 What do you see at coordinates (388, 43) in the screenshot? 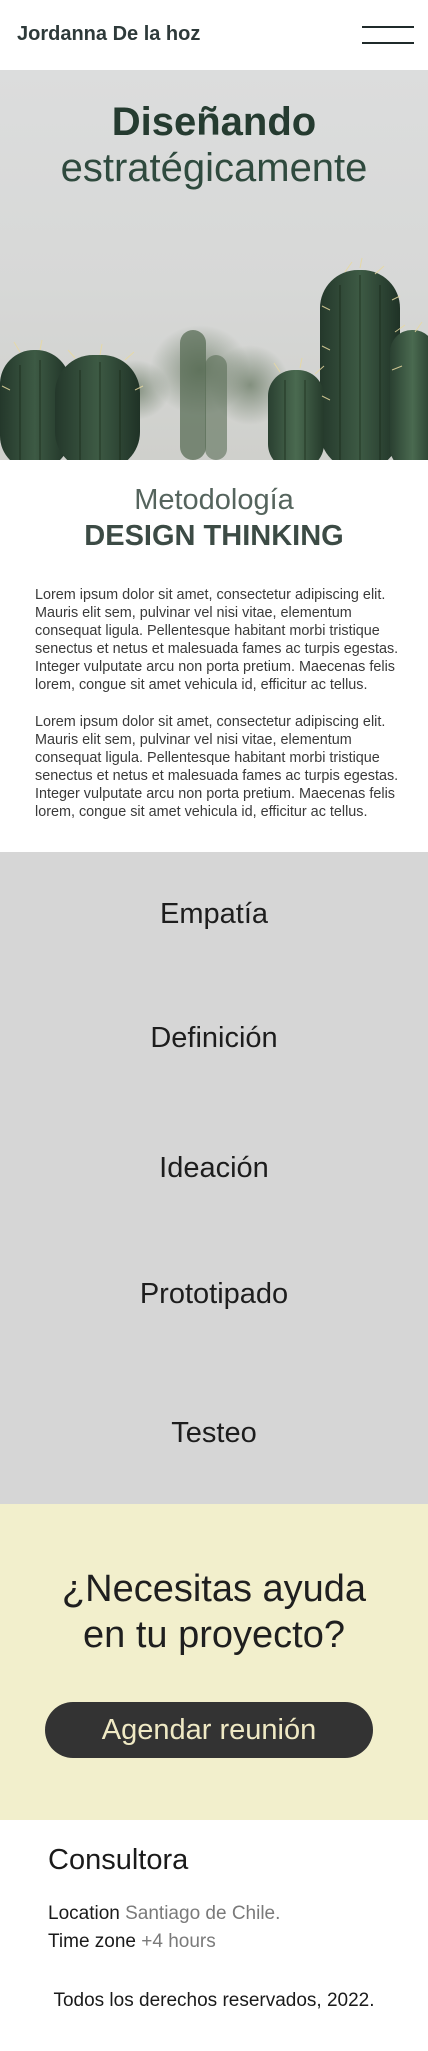
I see `menu-bar-bottom` at bounding box center [388, 43].